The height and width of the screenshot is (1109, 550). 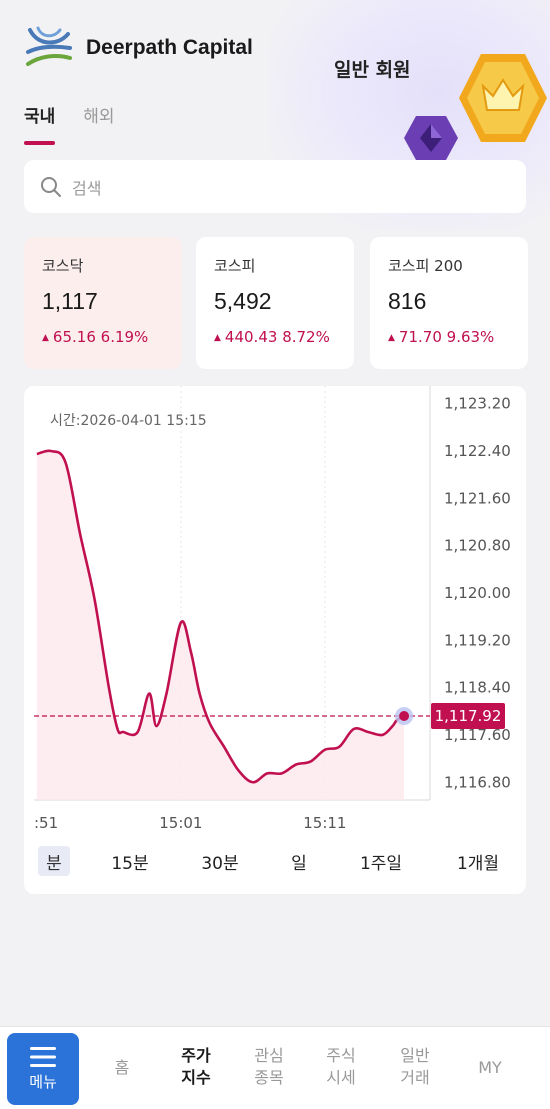 What do you see at coordinates (49, 46) in the screenshot?
I see `logo-icon` at bounding box center [49, 46].